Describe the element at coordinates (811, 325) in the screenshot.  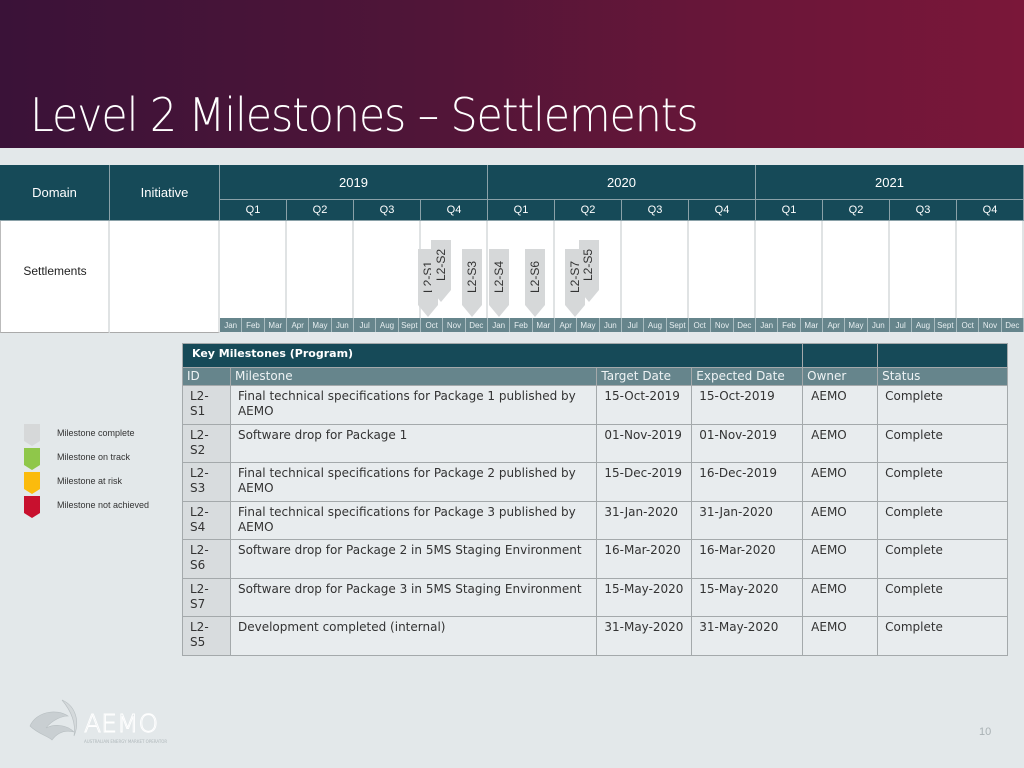
I see `month-label: Mar` at that location.